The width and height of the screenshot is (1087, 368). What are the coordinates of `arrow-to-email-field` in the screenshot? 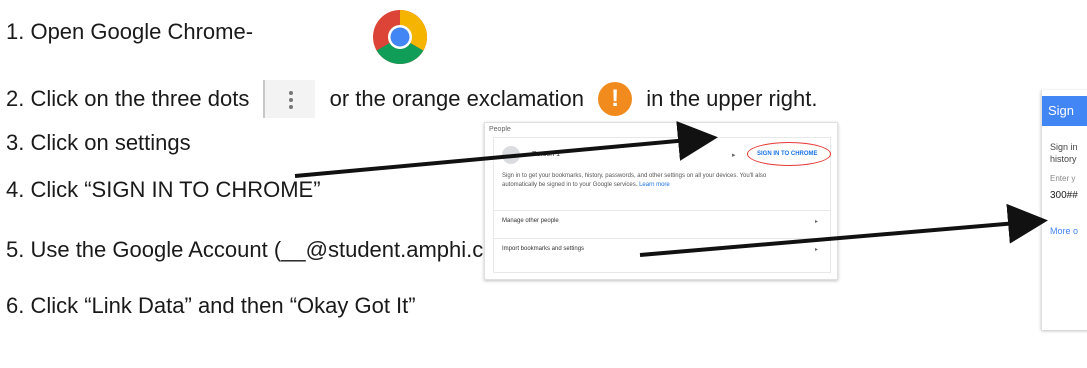 It's located at (843, 230).